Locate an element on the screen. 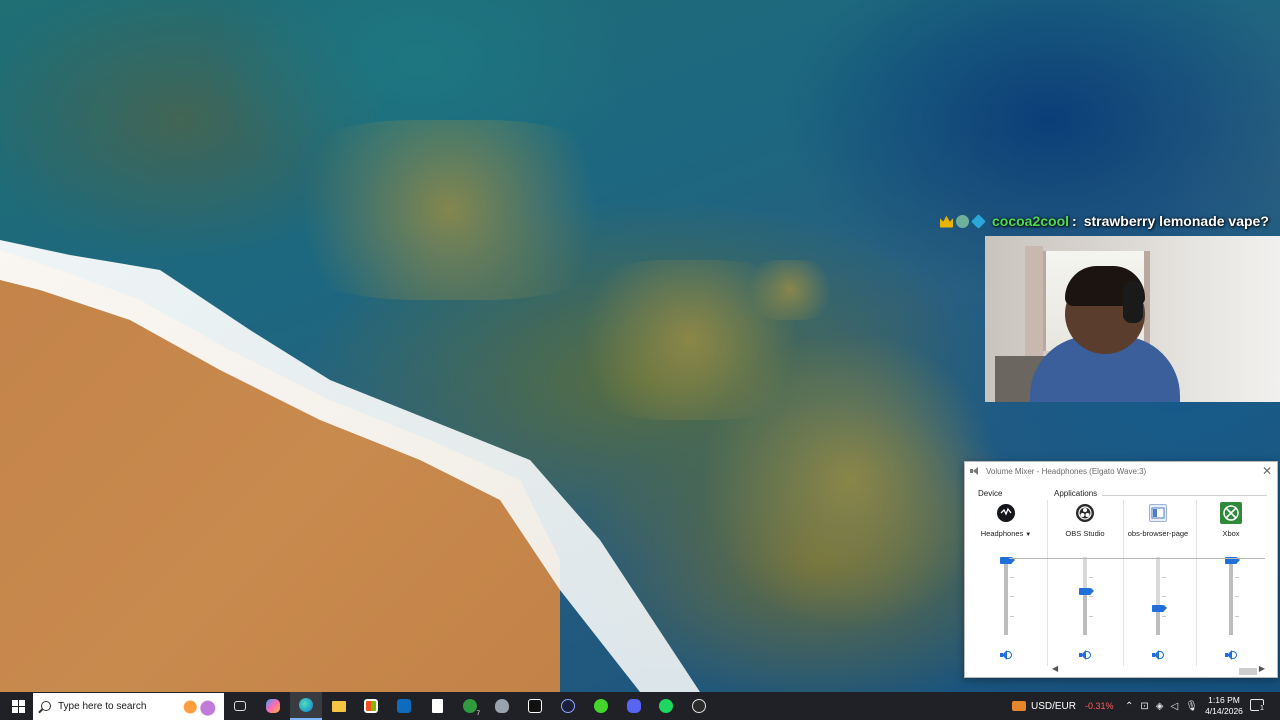  network-icon: ◈ is located at coordinates (1160, 706).